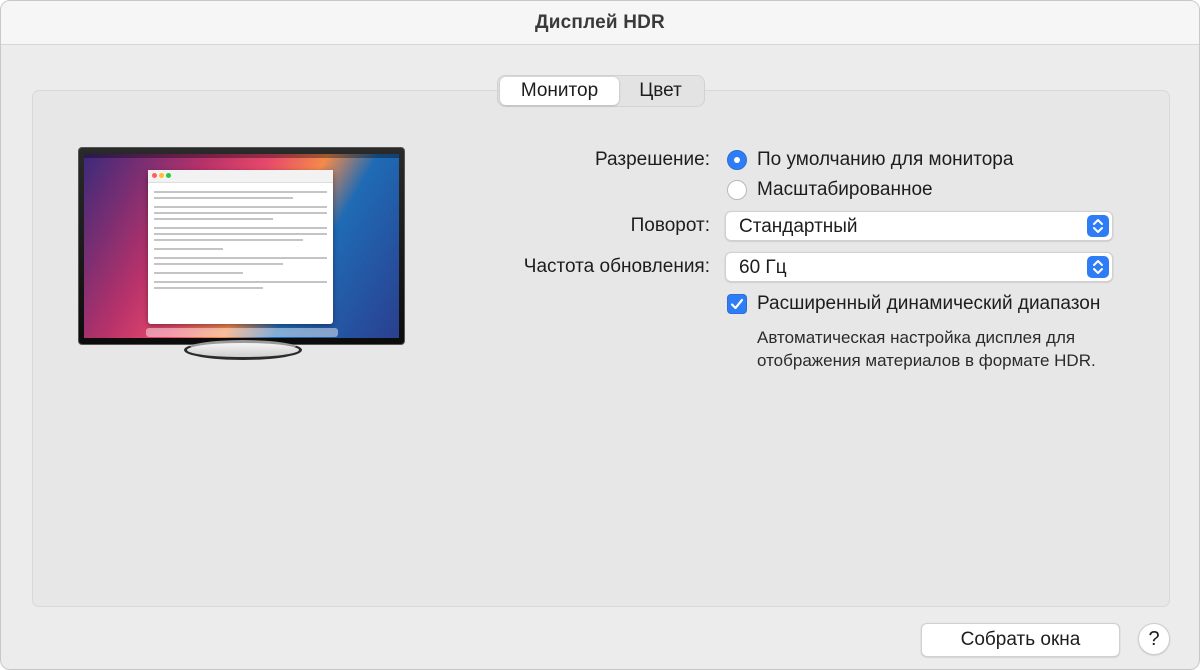 This screenshot has height=670, width=1200. I want to click on dock, so click(242, 332).